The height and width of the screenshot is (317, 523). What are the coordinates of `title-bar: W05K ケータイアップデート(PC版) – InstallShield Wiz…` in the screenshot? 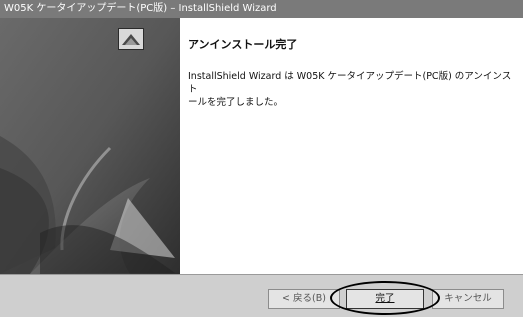 It's located at (261, 9).